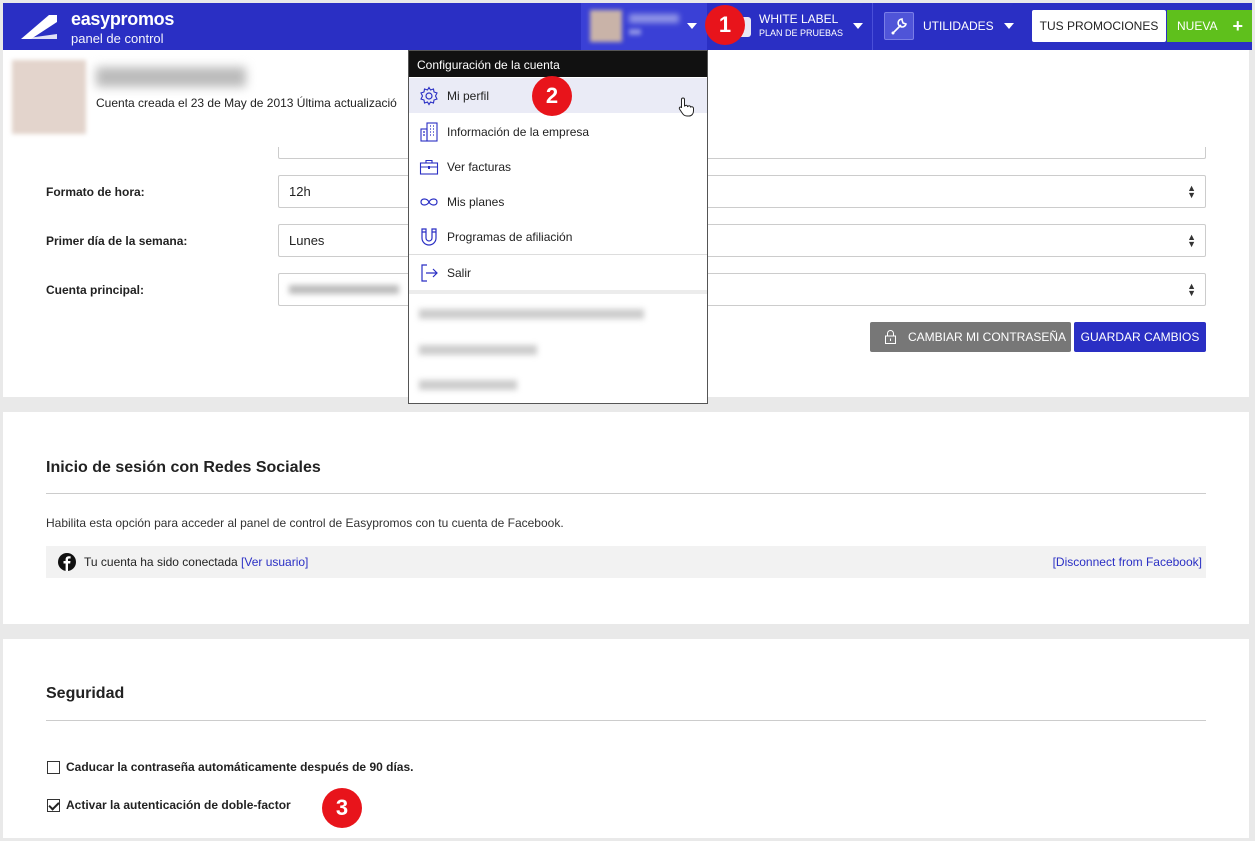  I want to click on white-label-title: WHITE LABEL, so click(799, 19).